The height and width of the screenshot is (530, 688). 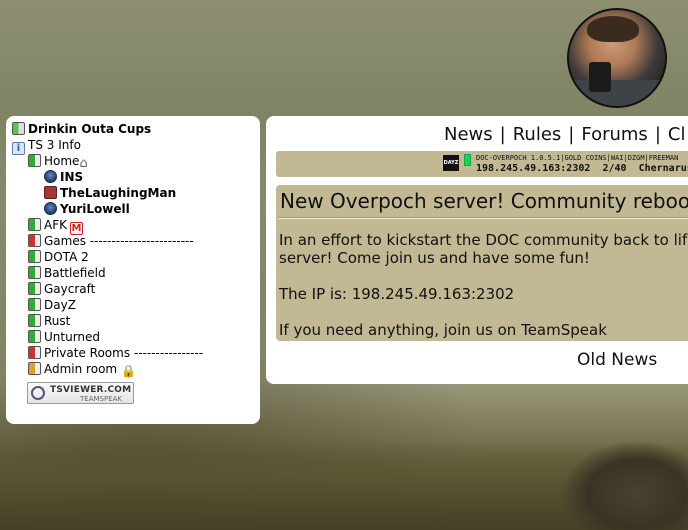 I want to click on old-news-link: Old News, so click(x=617, y=360).